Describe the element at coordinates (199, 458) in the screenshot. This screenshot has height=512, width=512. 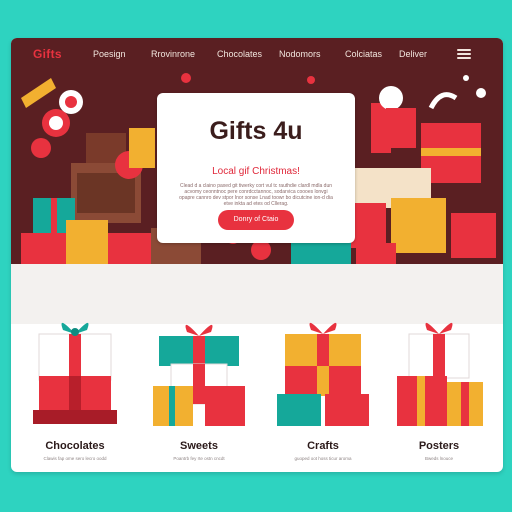
I see `category-description: Poantrb fey rte ostn cncdt` at that location.